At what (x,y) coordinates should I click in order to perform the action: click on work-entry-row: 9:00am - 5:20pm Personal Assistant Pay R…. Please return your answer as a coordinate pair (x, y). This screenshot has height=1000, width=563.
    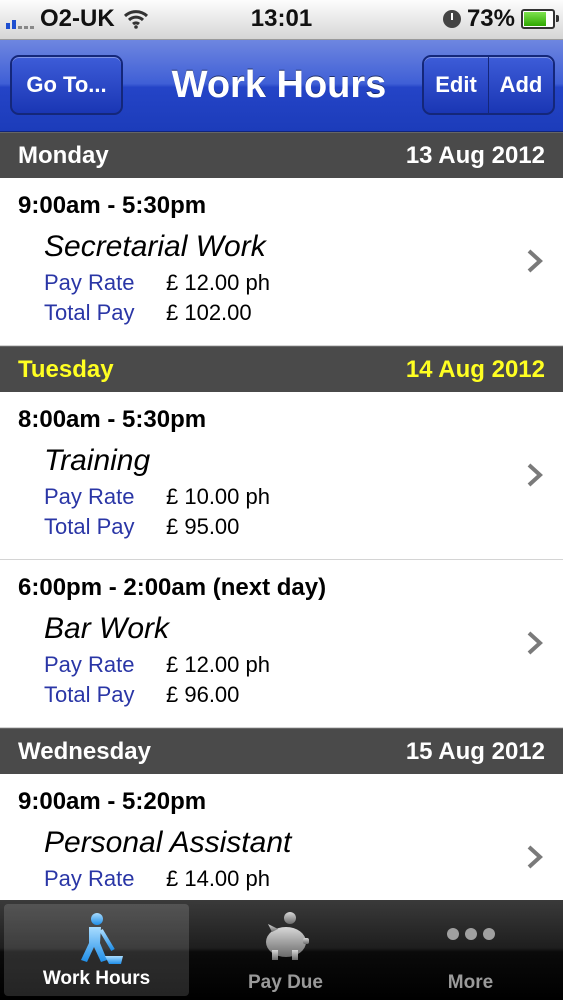
    Looking at the image, I should click on (281, 837).